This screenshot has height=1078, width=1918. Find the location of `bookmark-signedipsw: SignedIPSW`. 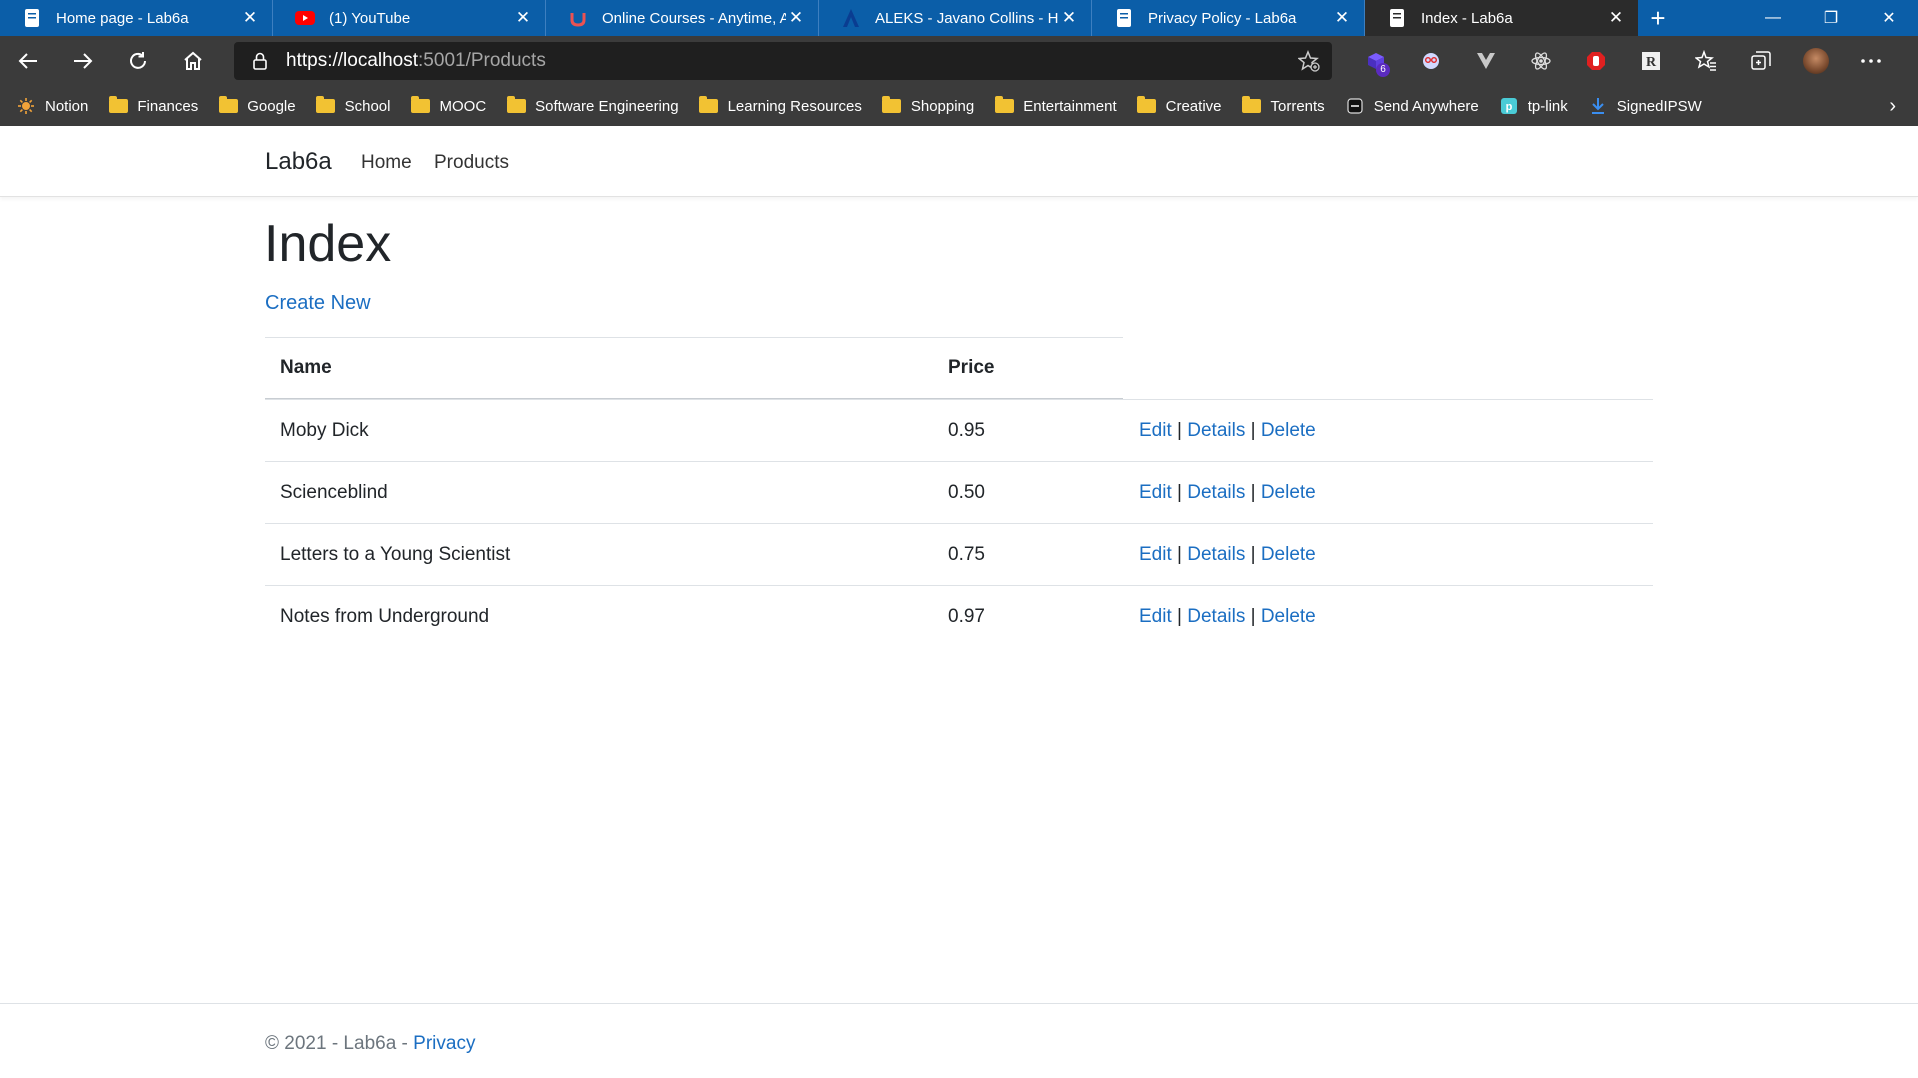

bookmark-signedipsw: SignedIPSW is located at coordinates (1645, 106).